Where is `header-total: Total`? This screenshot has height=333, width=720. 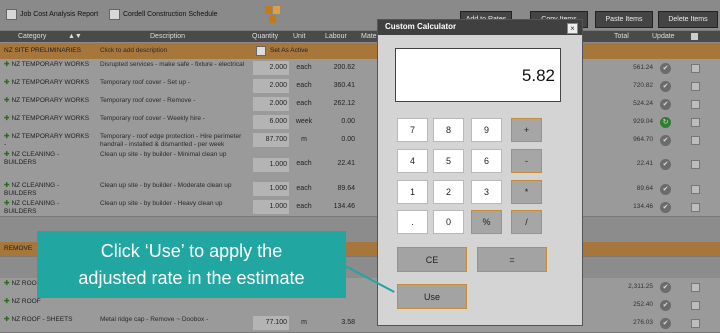 header-total: Total is located at coordinates (621, 36).